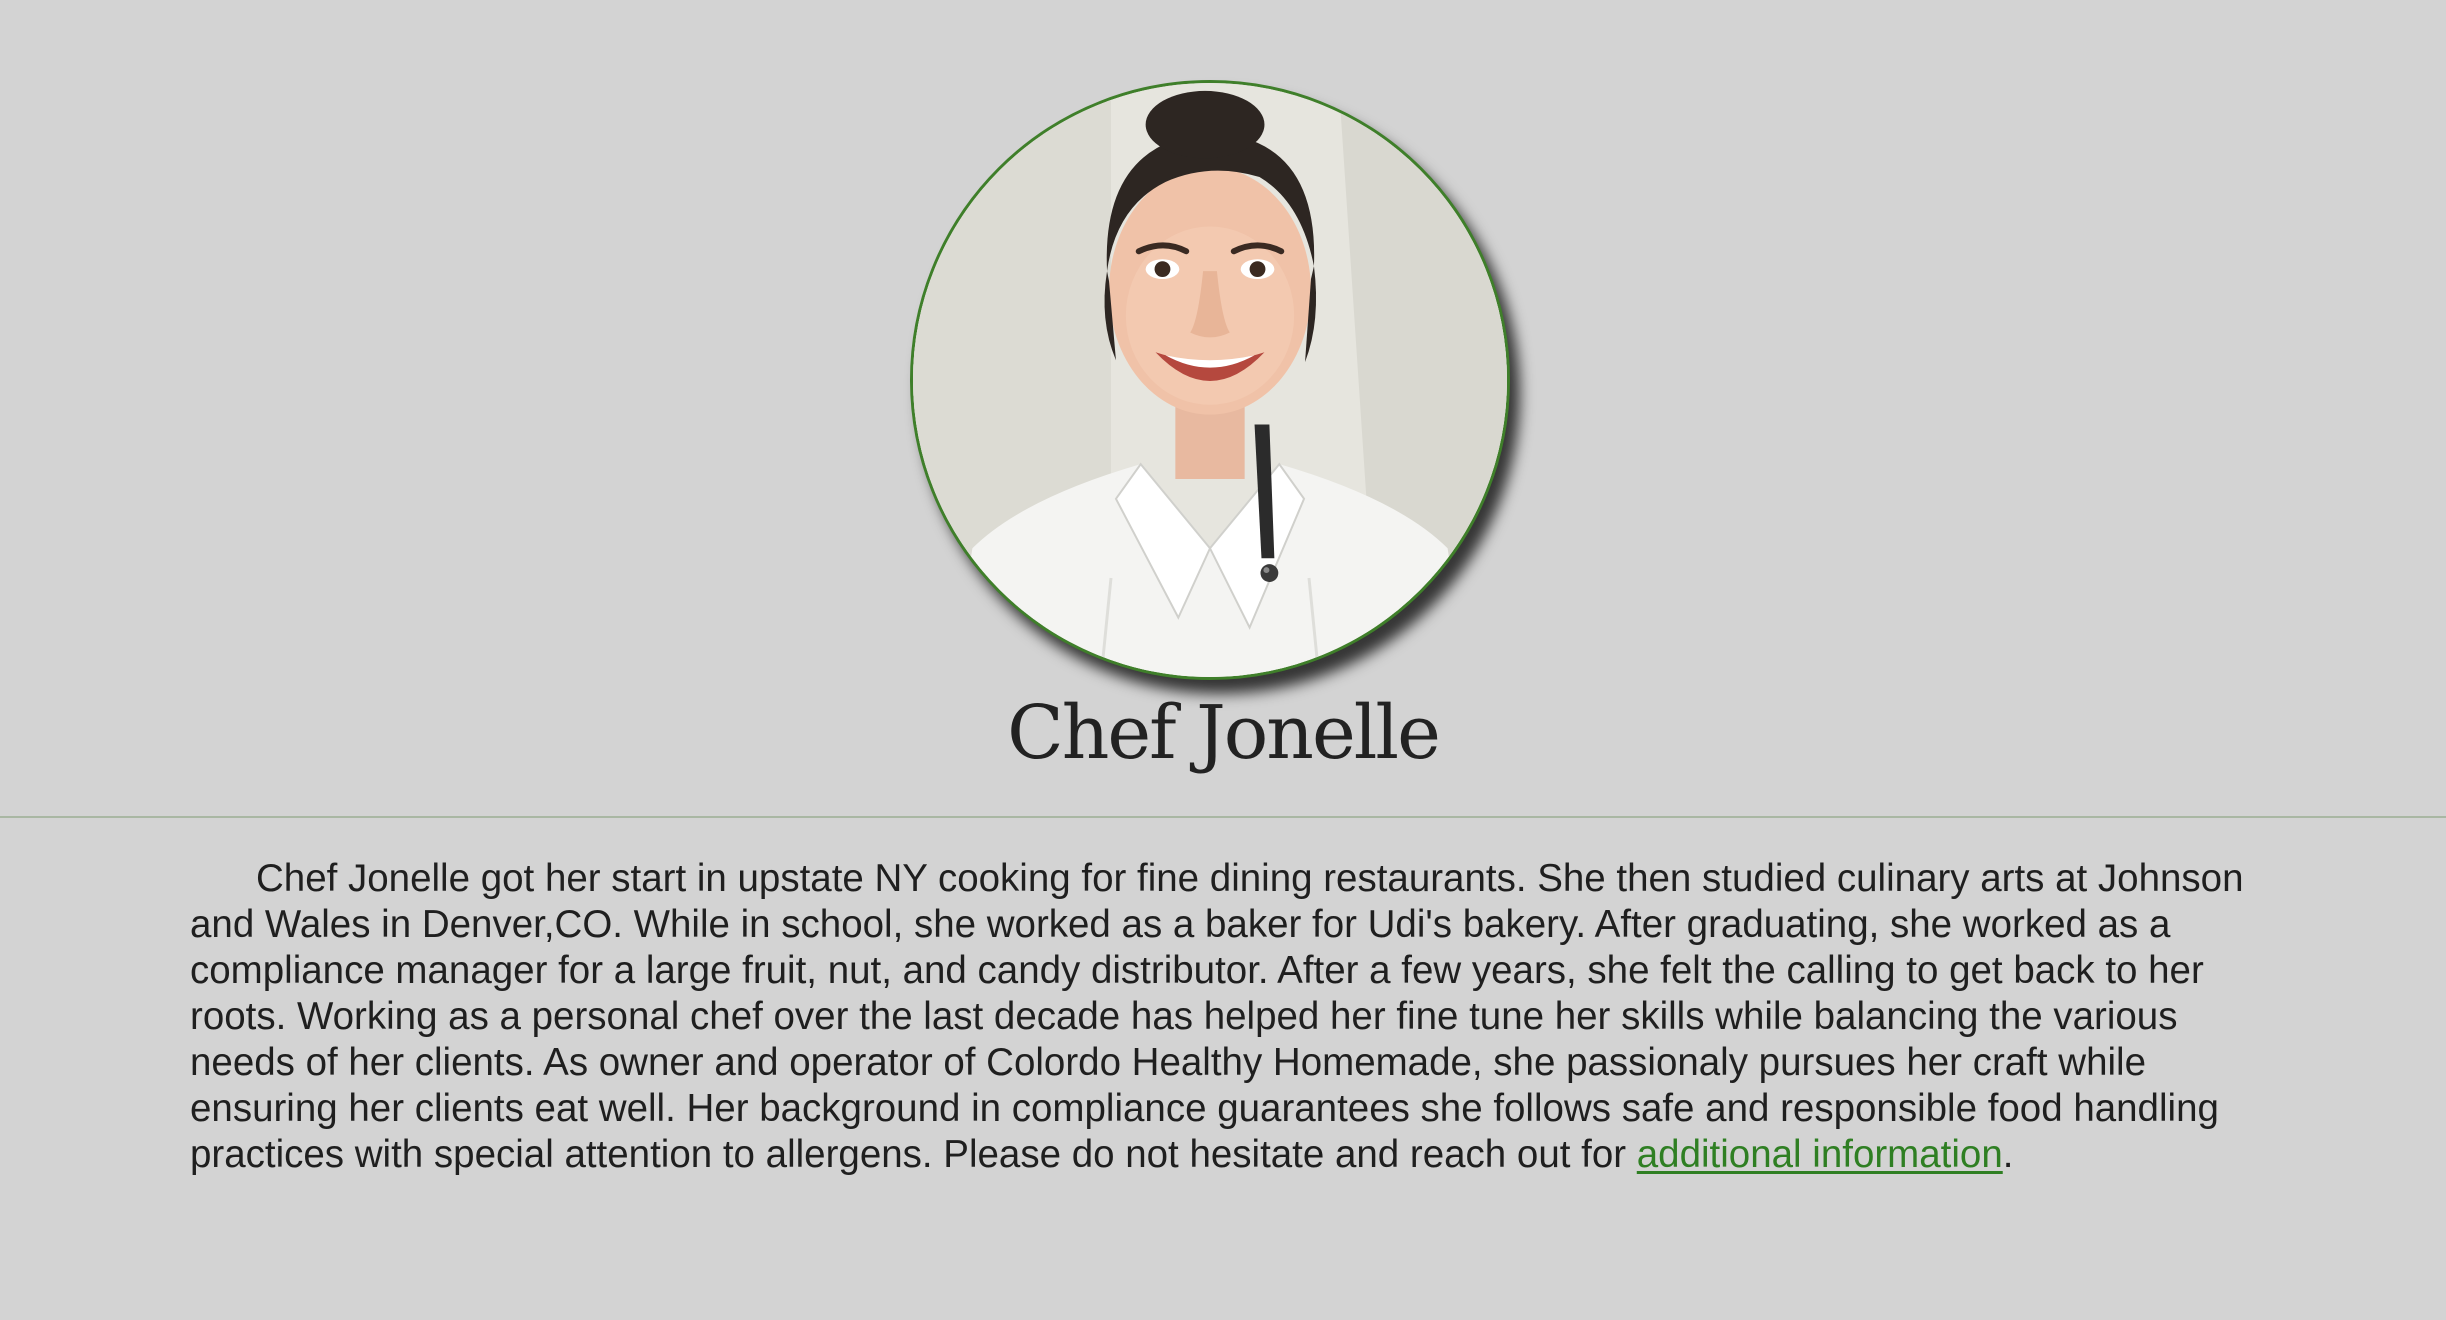  Describe the element at coordinates (1224, 733) in the screenshot. I see `chef-name-heading: Chef Jonelle` at that location.